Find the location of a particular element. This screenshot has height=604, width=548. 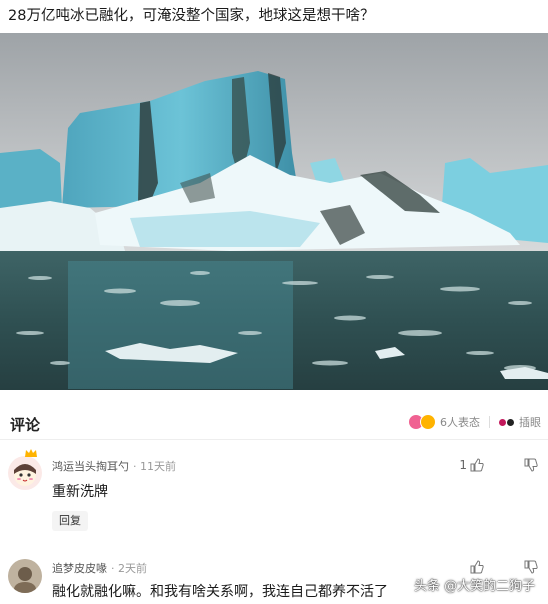

reaction-count: 6人表态 is located at coordinates (460, 422).